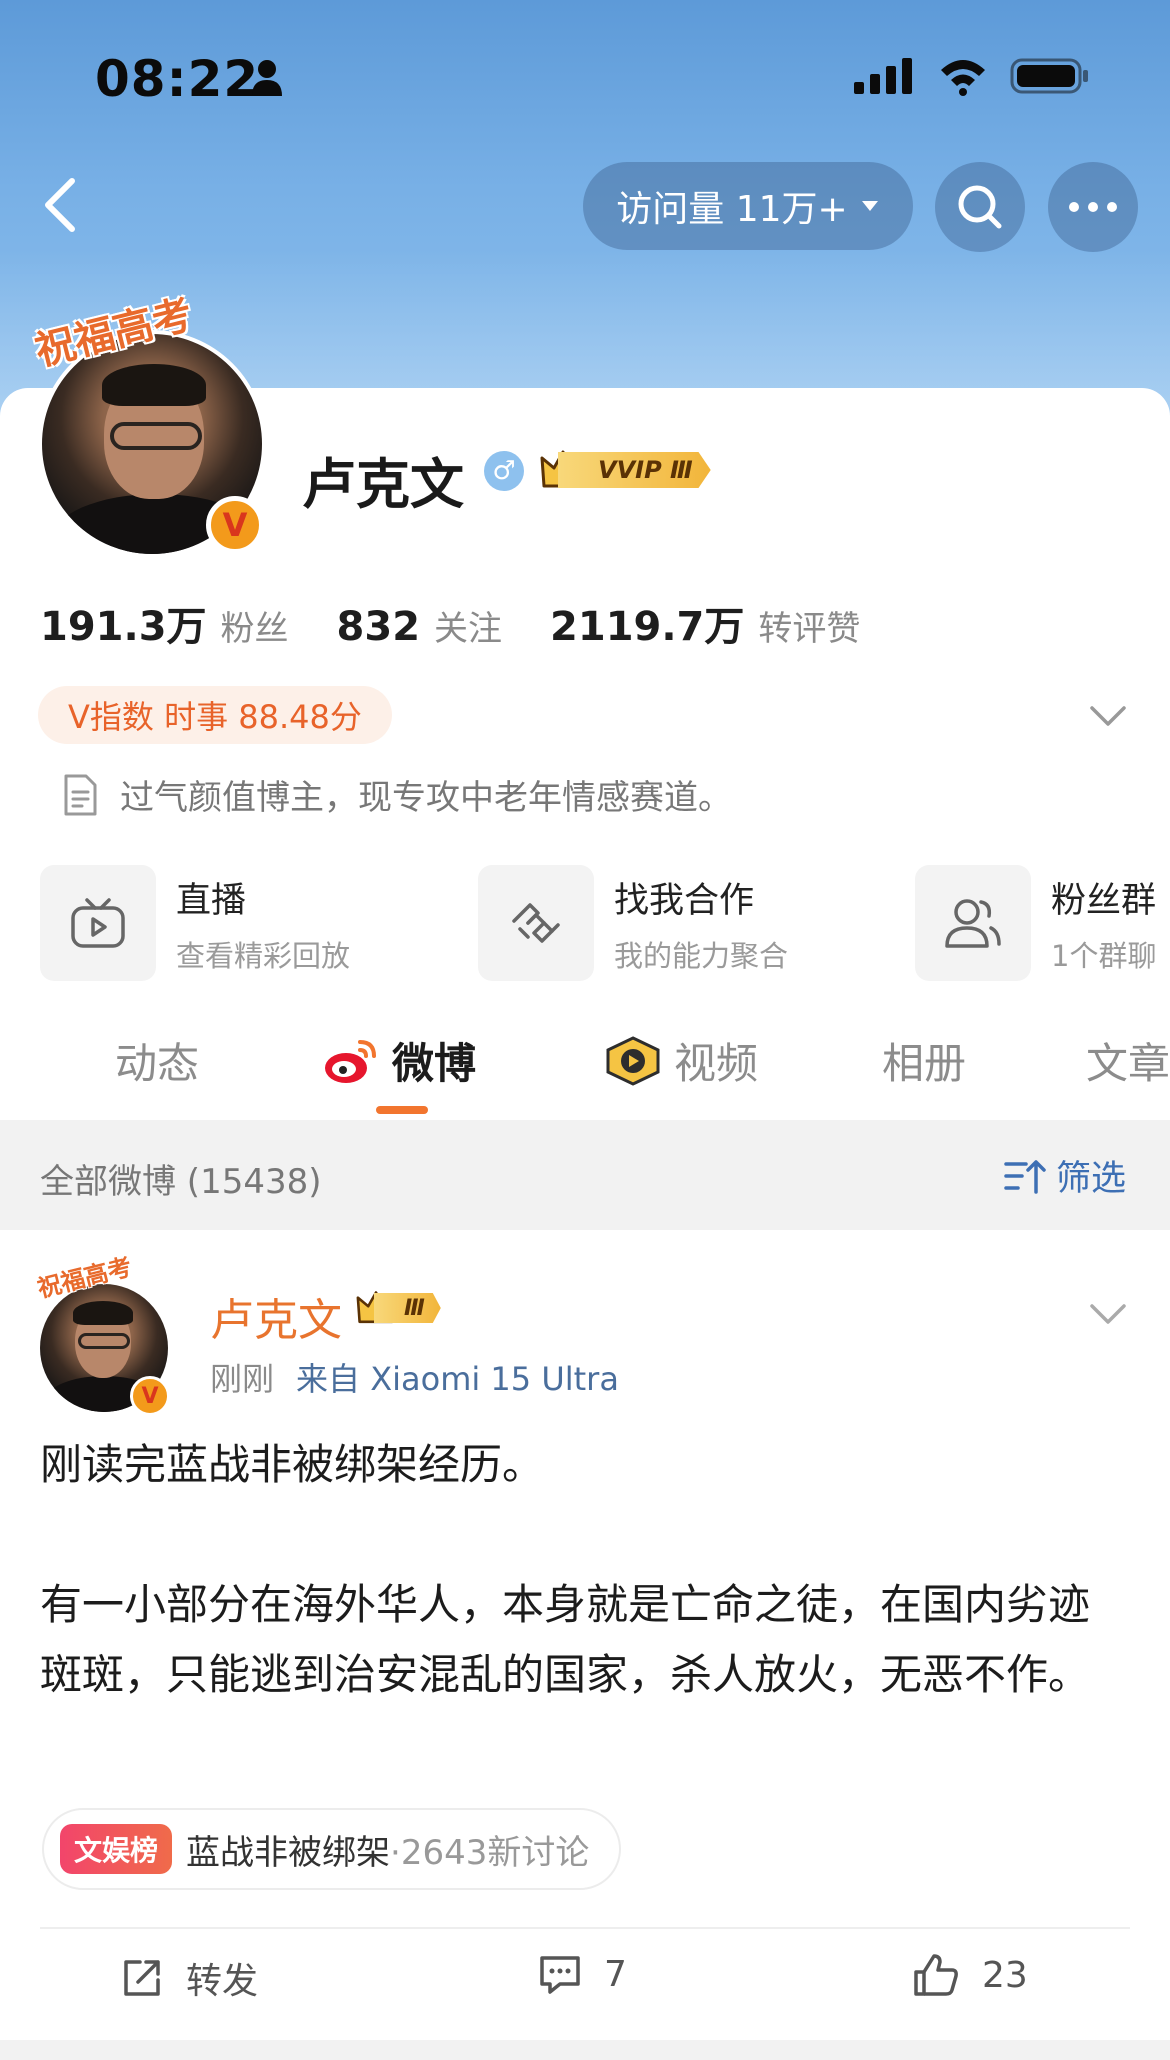  I want to click on profile-stats: 191.3万 粉丝 832 关注 2119.7万 转评赞, so click(474, 623).